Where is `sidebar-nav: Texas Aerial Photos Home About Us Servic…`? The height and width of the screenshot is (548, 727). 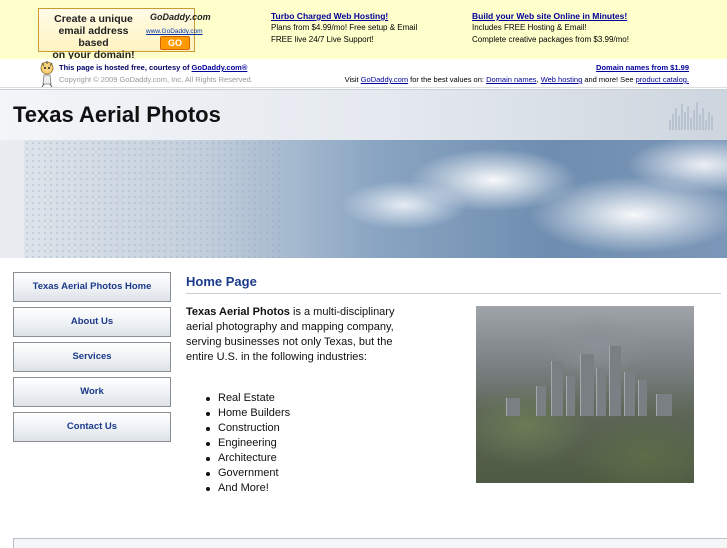 sidebar-nav: Texas Aerial Photos Home About Us Servic… is located at coordinates (92, 359).